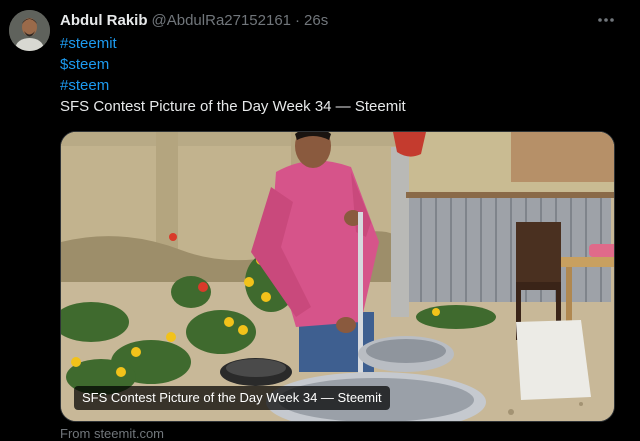  What do you see at coordinates (340, 64) in the screenshot?
I see `cashtag-link: $steem` at bounding box center [340, 64].